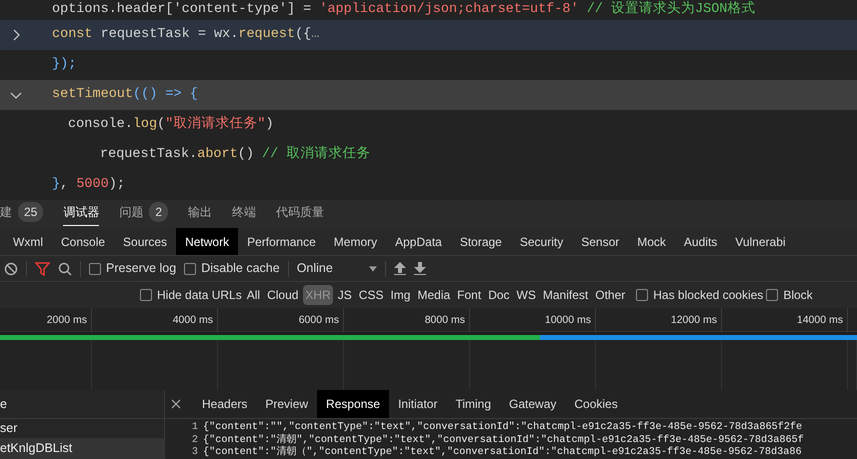  Describe the element at coordinates (336, 268) in the screenshot. I see `throttling-dropdown: Online` at that location.